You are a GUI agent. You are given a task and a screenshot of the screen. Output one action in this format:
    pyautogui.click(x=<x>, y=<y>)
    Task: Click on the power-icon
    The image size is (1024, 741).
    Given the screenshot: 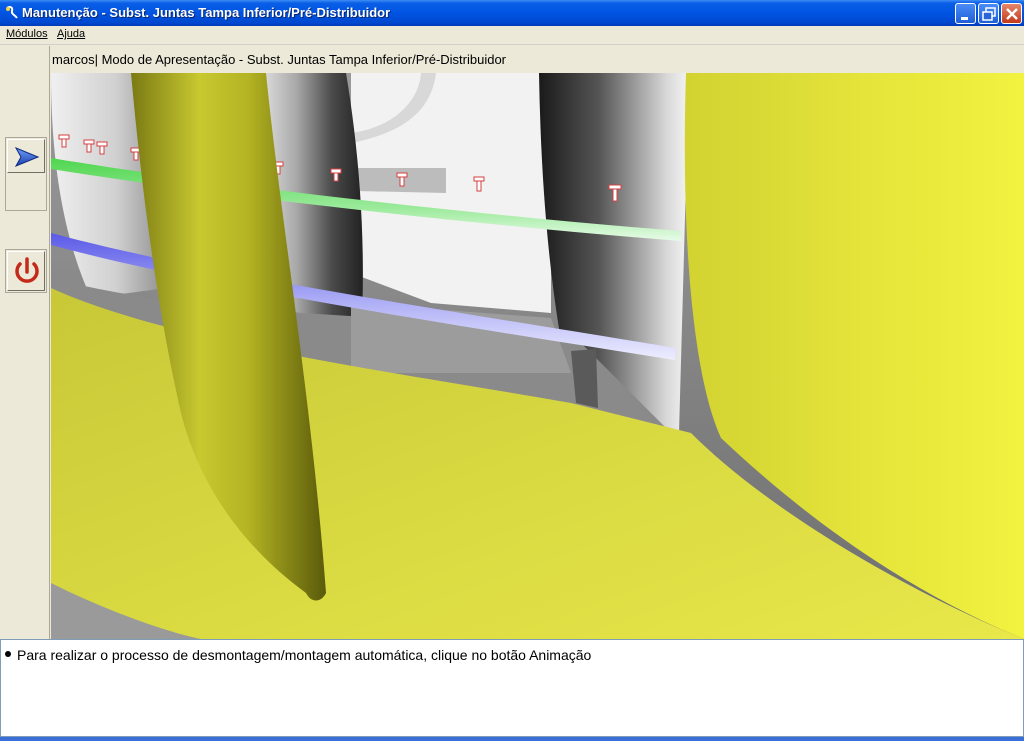 What is the action you would take?
    pyautogui.click(x=27, y=270)
    